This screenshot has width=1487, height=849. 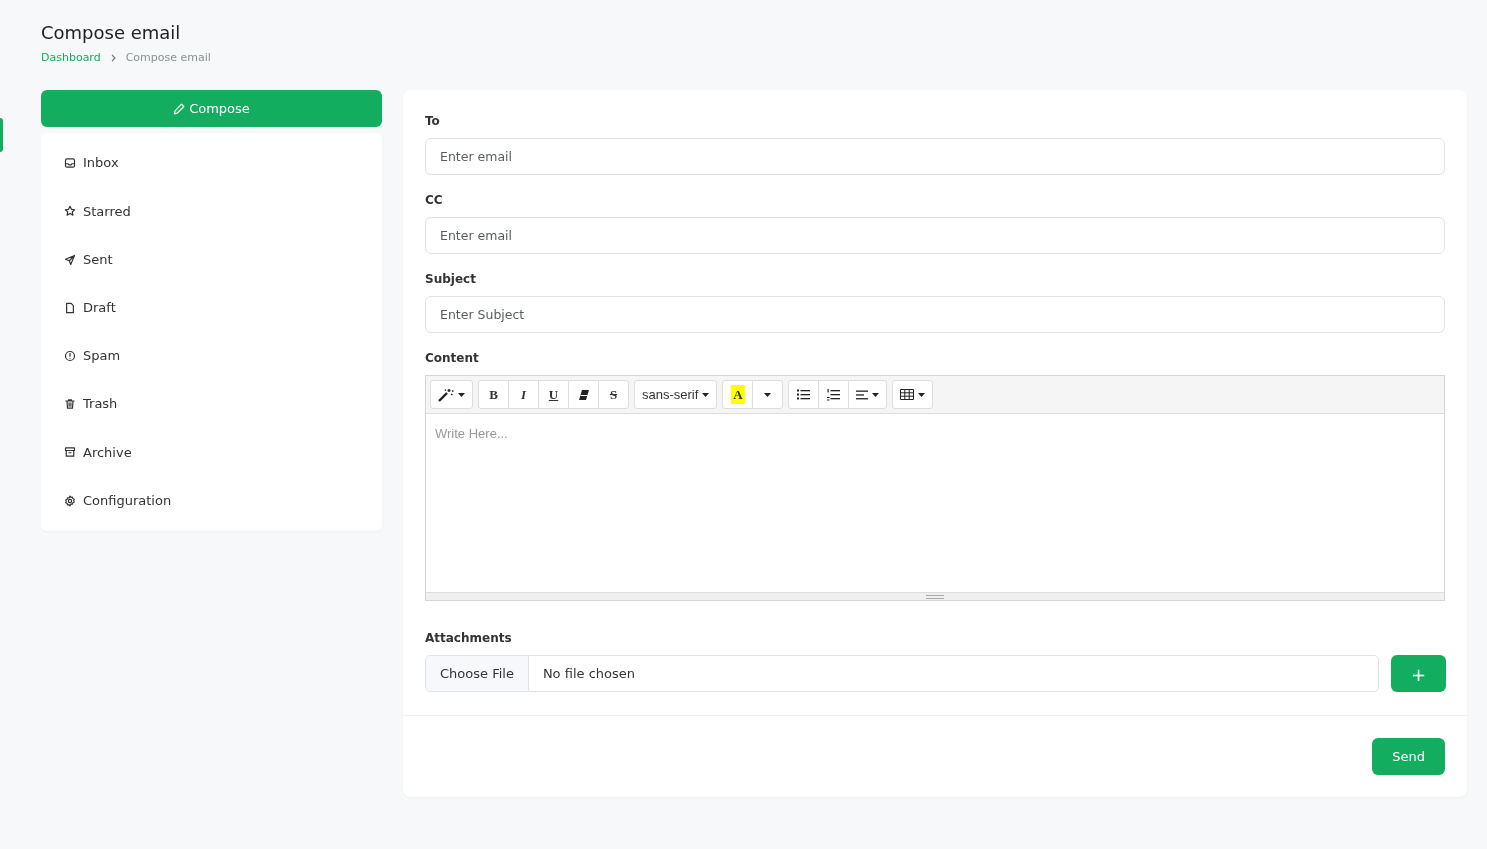 I want to click on page-title: Compose email, so click(x=111, y=33).